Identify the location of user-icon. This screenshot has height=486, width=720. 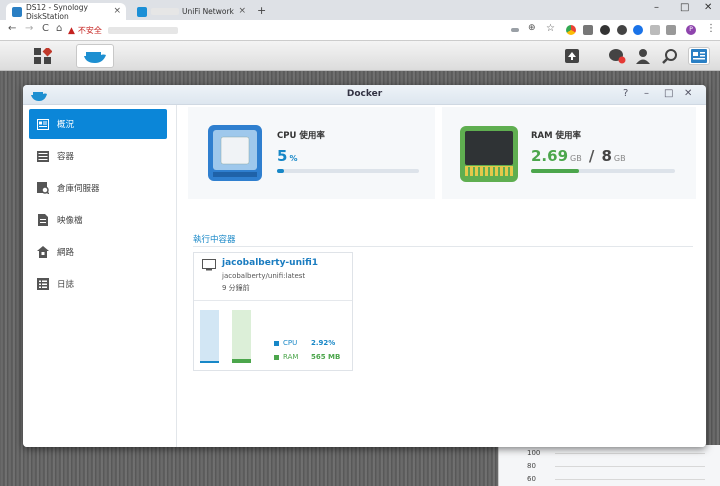
(643, 56).